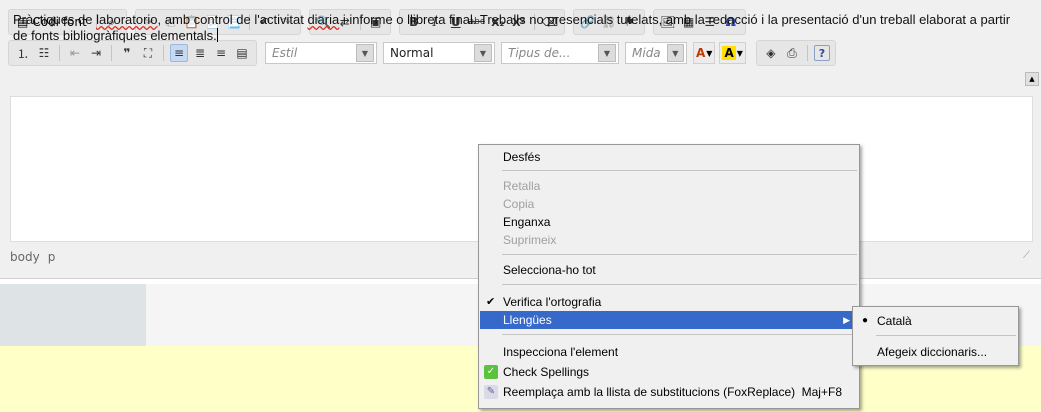 This screenshot has height=412, width=1041. Describe the element at coordinates (771, 53) in the screenshot. I see `maximize-icon: ◈` at that location.